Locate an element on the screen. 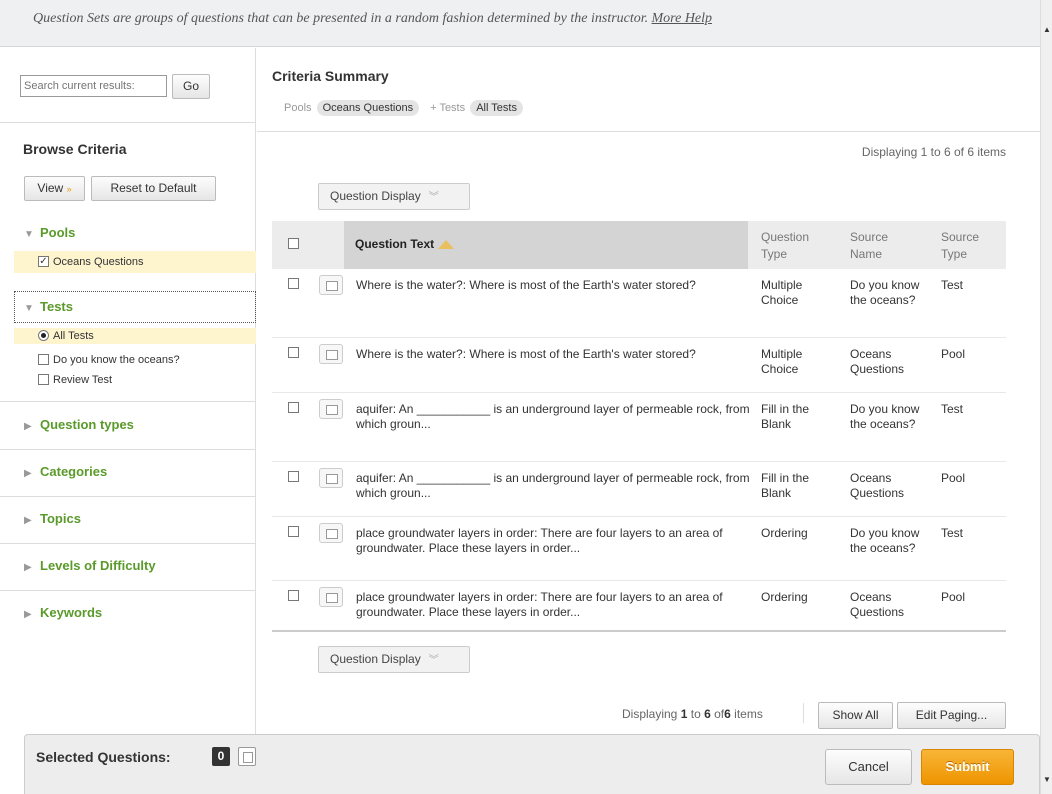 Image resolution: width=1052 pixels, height=794 pixels. question-display-button-top: Question Display ︾ is located at coordinates (394, 196).